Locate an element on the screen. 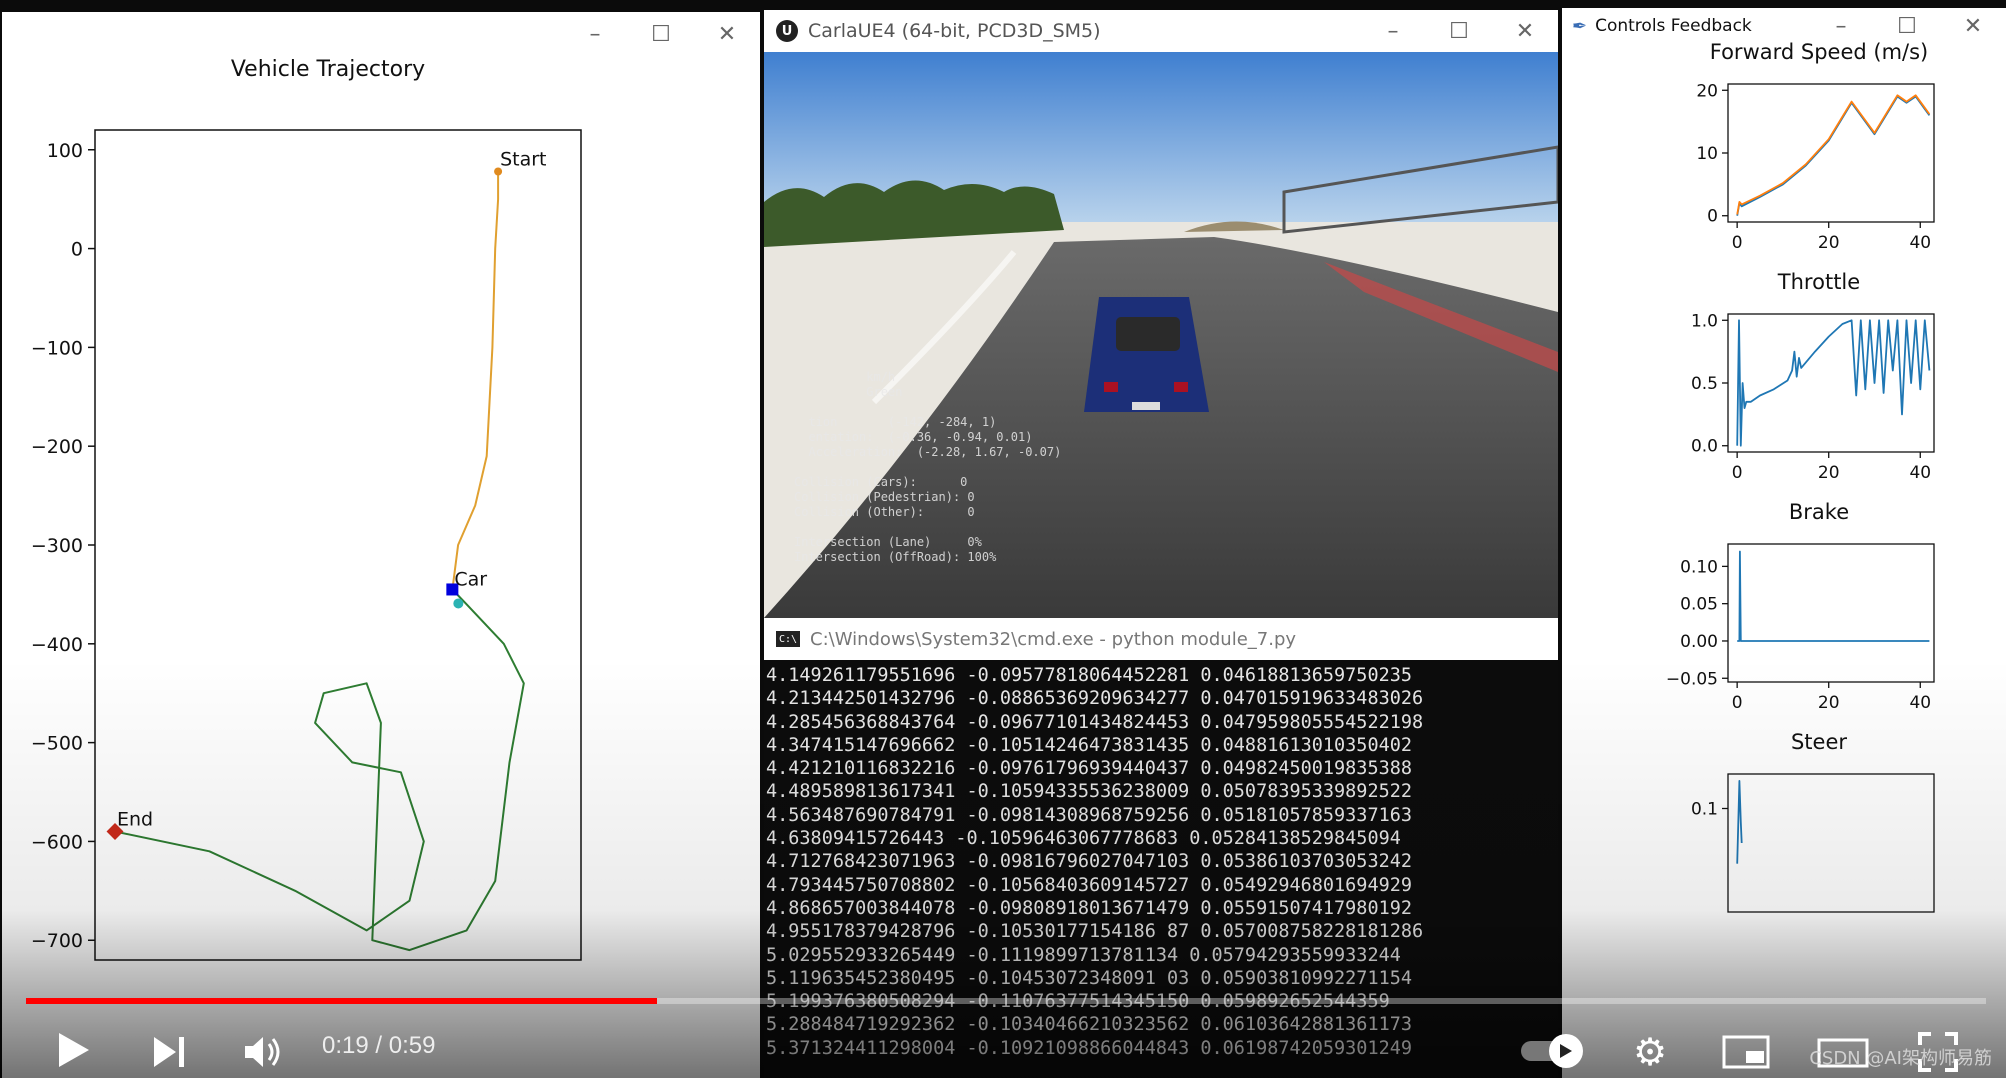 This screenshot has height=1078, width=2006. trajectory-title: Vehicle Trajectory is located at coordinates (328, 69).